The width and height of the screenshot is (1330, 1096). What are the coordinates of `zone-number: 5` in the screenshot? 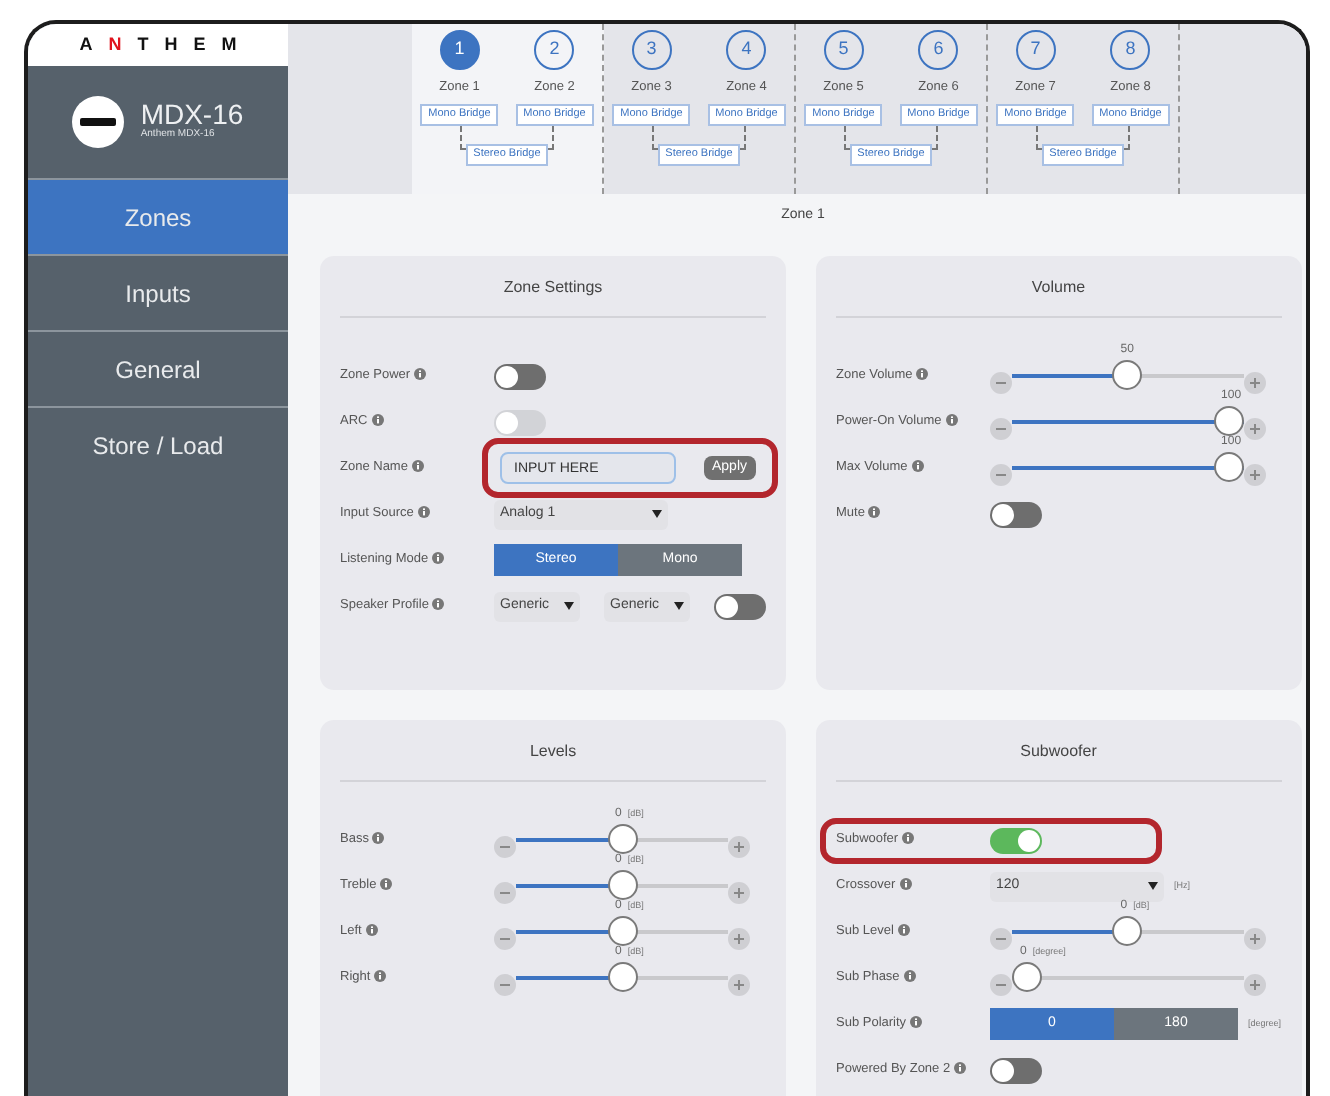 It's located at (843, 50).